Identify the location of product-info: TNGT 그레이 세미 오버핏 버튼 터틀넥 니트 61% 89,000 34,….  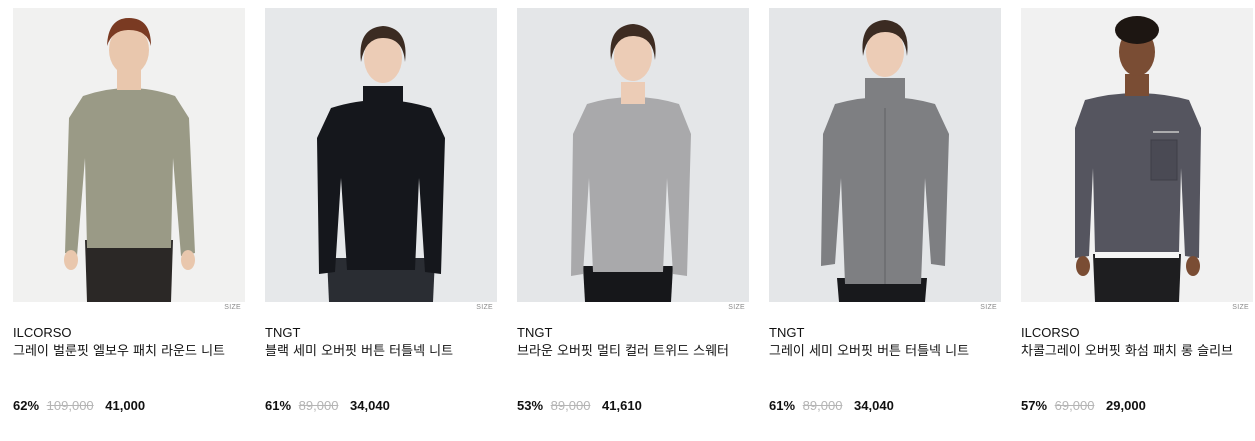
(885, 368).